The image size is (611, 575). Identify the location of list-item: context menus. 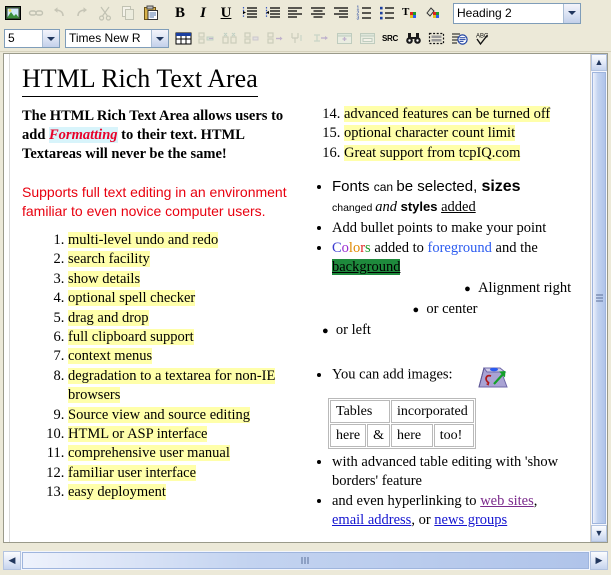
(186, 356).